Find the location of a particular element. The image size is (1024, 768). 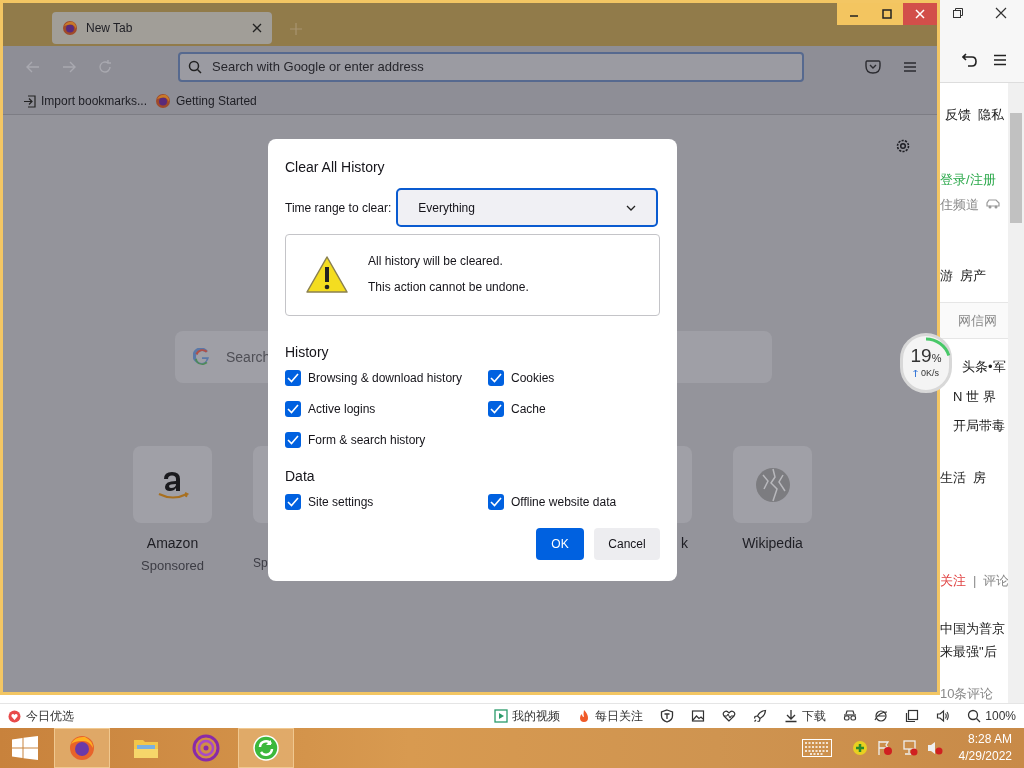

browser-tab: New Tab is located at coordinates (162, 28).